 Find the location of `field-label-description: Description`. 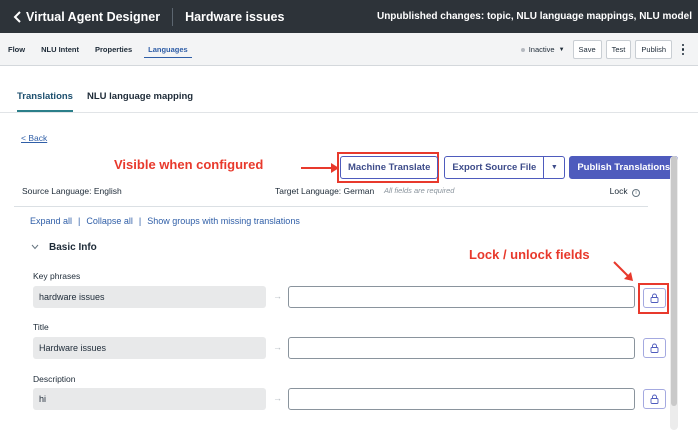

field-label-description: Description is located at coordinates (54, 379).